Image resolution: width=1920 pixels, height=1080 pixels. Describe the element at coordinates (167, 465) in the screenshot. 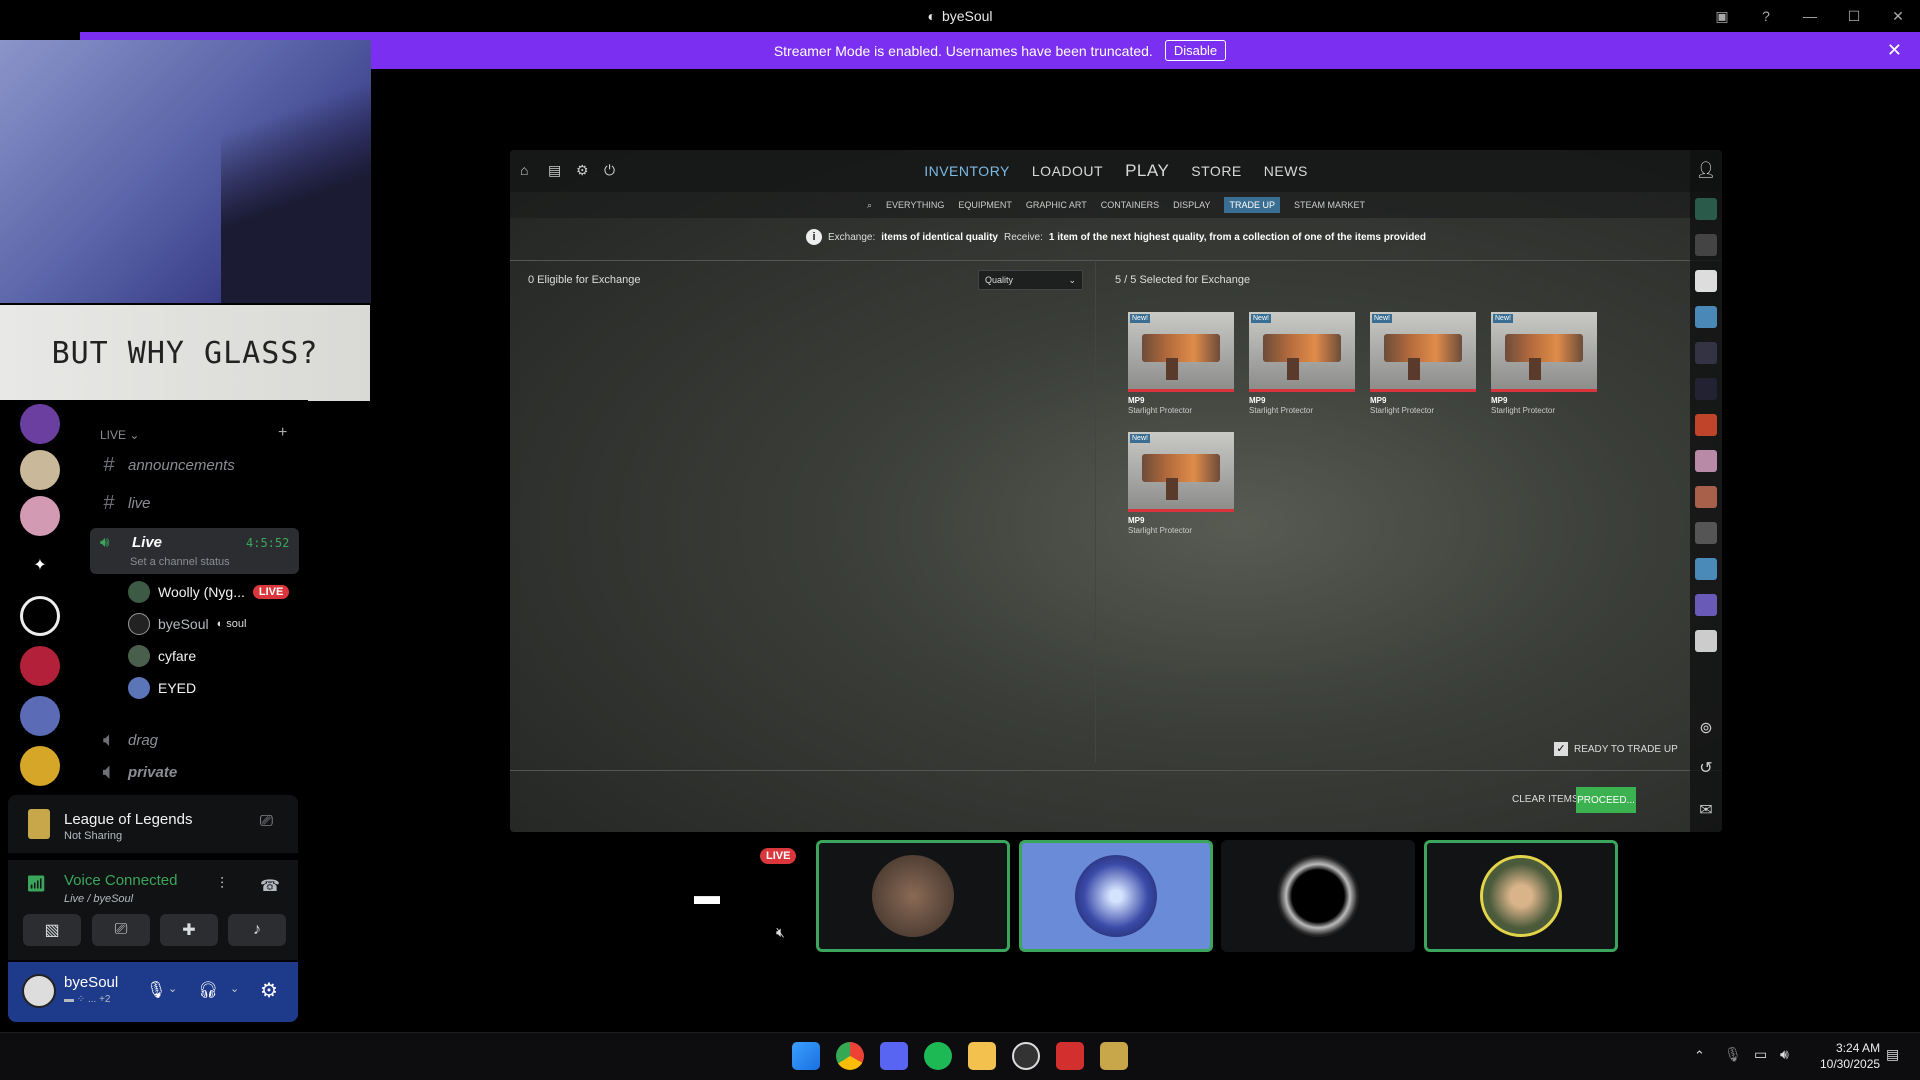

I see `channel-announcements: # announcements` at that location.